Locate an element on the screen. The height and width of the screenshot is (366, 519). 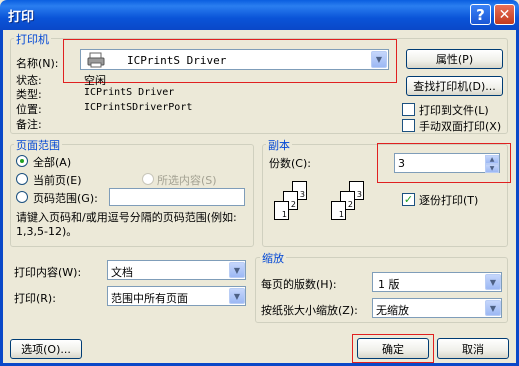
radio-pages-label: 页码范围(G): is located at coordinates (65, 198).